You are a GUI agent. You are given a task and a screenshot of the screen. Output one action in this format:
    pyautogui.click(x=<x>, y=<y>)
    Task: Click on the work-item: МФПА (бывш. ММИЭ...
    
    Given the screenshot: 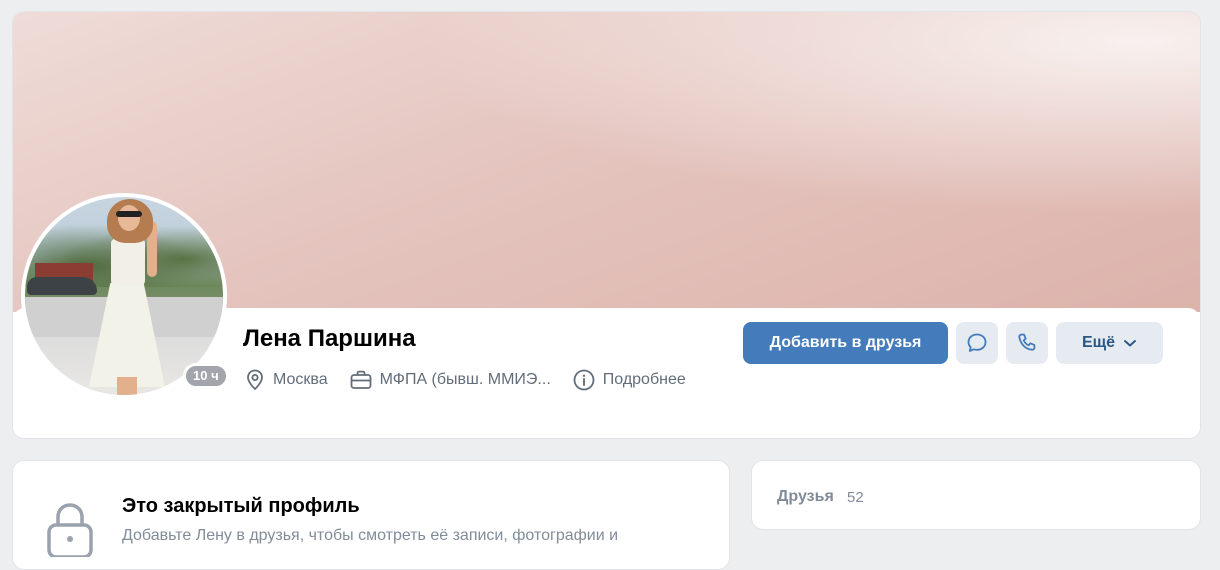 What is the action you would take?
    pyautogui.click(x=450, y=380)
    